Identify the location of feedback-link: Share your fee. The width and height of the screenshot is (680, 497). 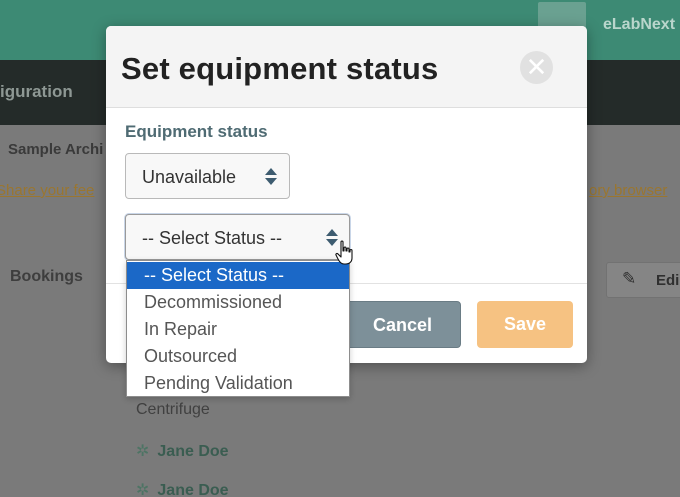
(47, 190).